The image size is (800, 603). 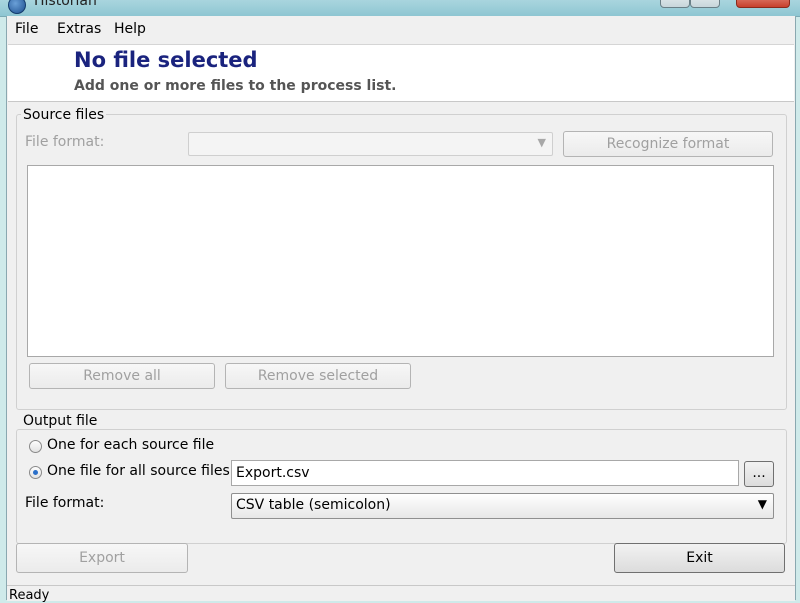 What do you see at coordinates (141, 471) in the screenshot?
I see `radio-one-for-all-label: One file for all source files:` at bounding box center [141, 471].